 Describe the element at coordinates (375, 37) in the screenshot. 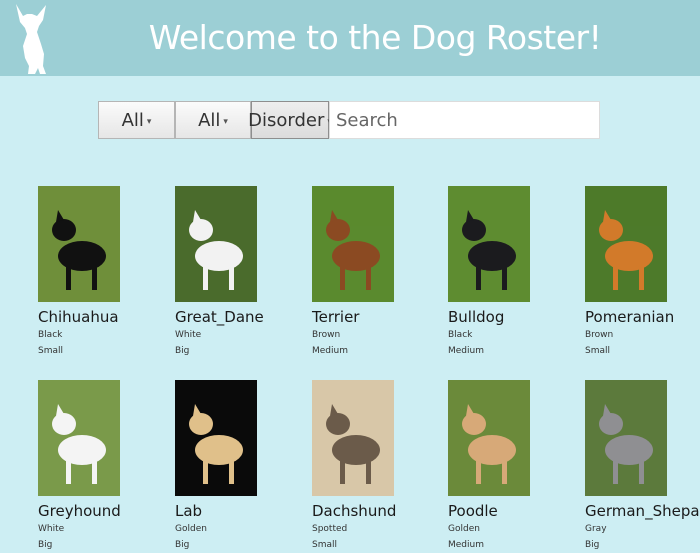

I see `page-title: Welcome to the Dog Roster!` at that location.